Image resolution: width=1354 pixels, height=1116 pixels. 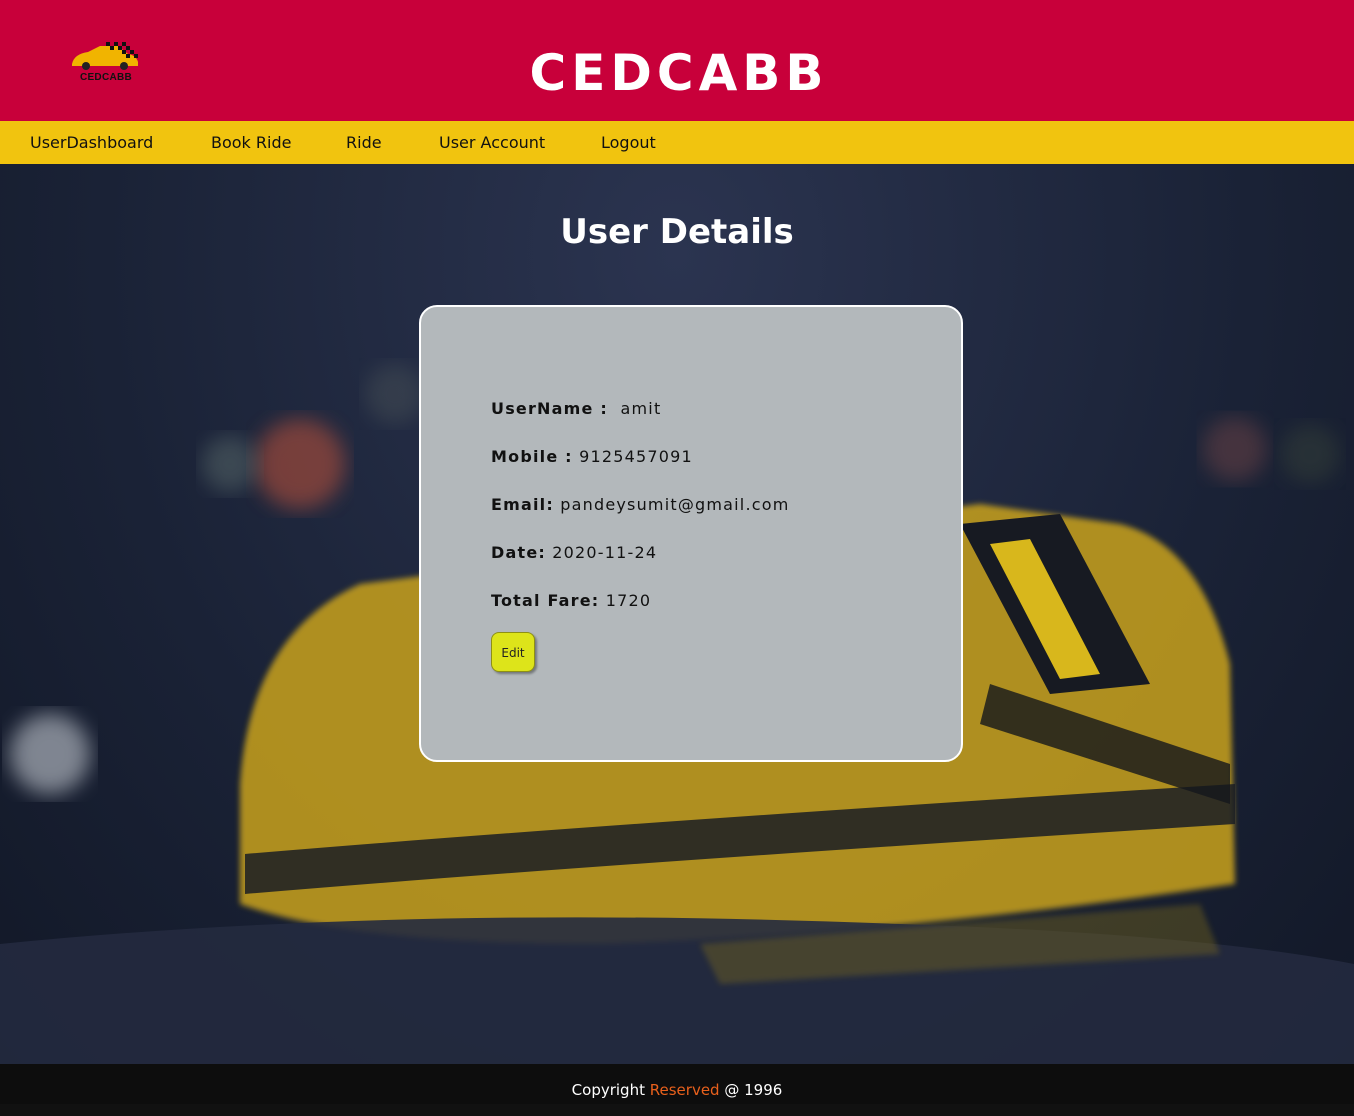 I want to click on footer-reserved-link: Reserved, so click(x=684, y=1090).